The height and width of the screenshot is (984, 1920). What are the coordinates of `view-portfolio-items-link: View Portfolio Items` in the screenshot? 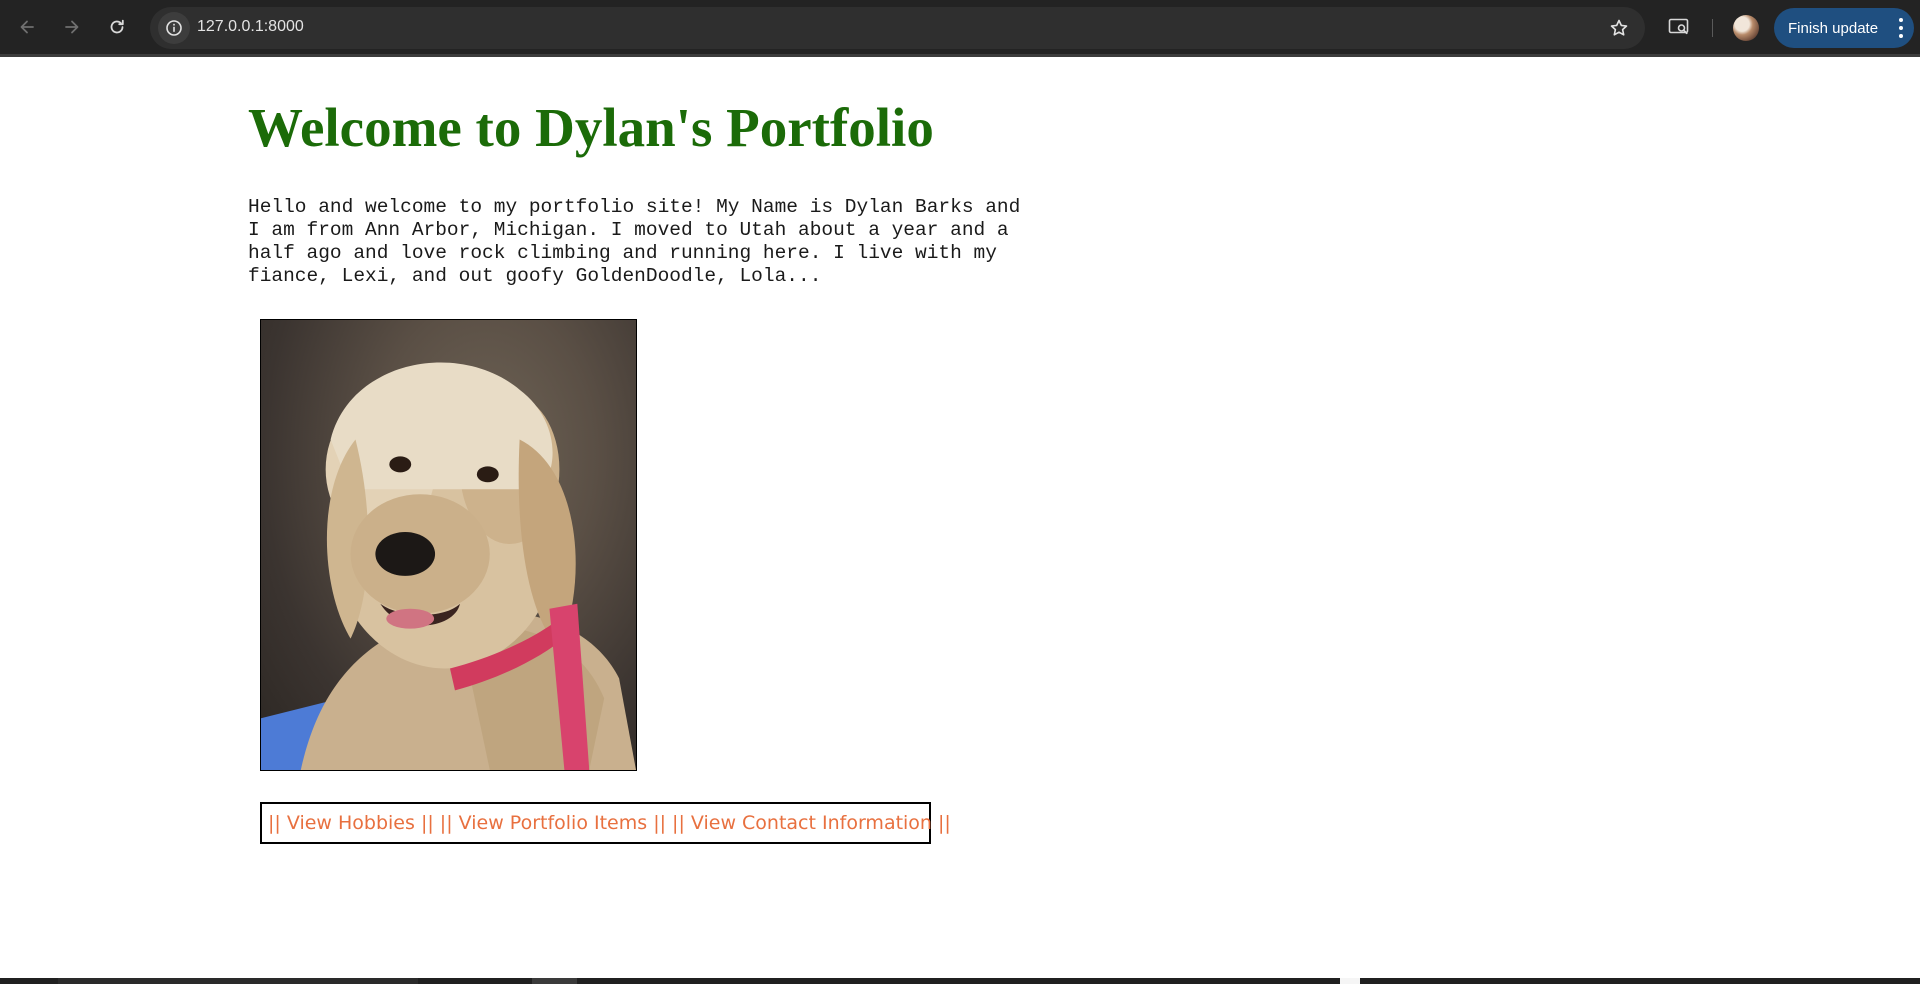 It's located at (553, 823).